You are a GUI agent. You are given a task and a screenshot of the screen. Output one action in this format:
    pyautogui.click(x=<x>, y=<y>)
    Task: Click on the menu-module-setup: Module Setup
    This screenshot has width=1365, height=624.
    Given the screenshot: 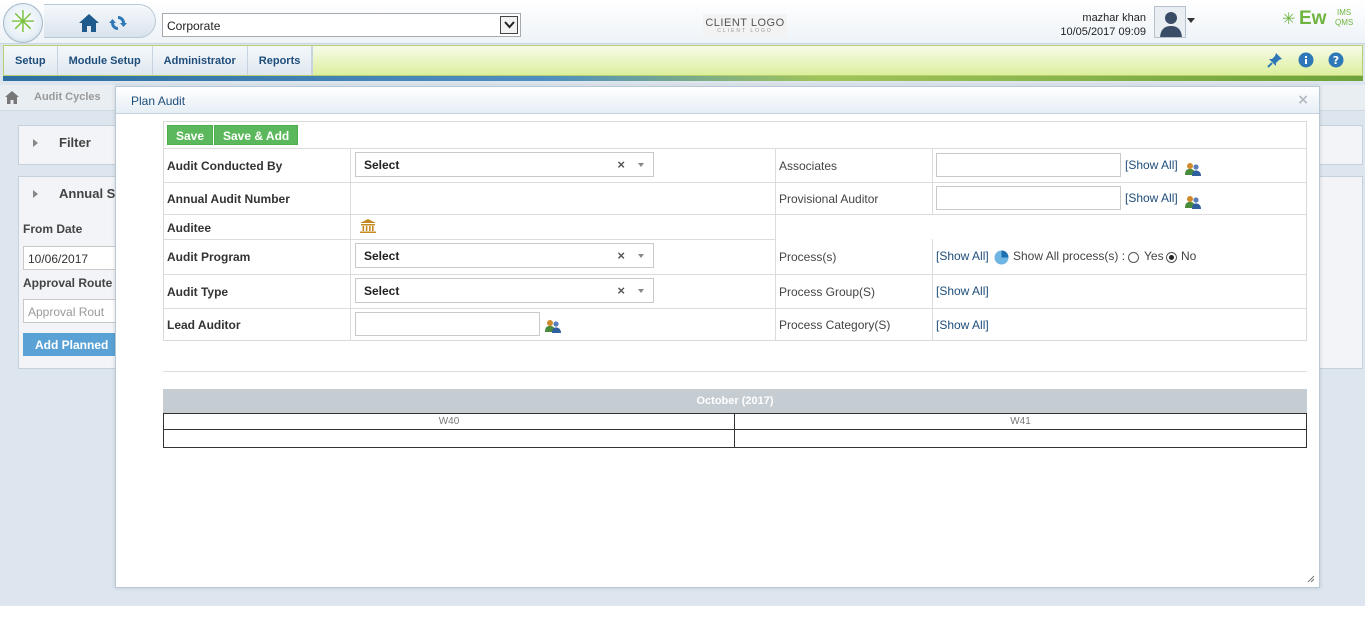 What is the action you would take?
    pyautogui.click(x=105, y=60)
    